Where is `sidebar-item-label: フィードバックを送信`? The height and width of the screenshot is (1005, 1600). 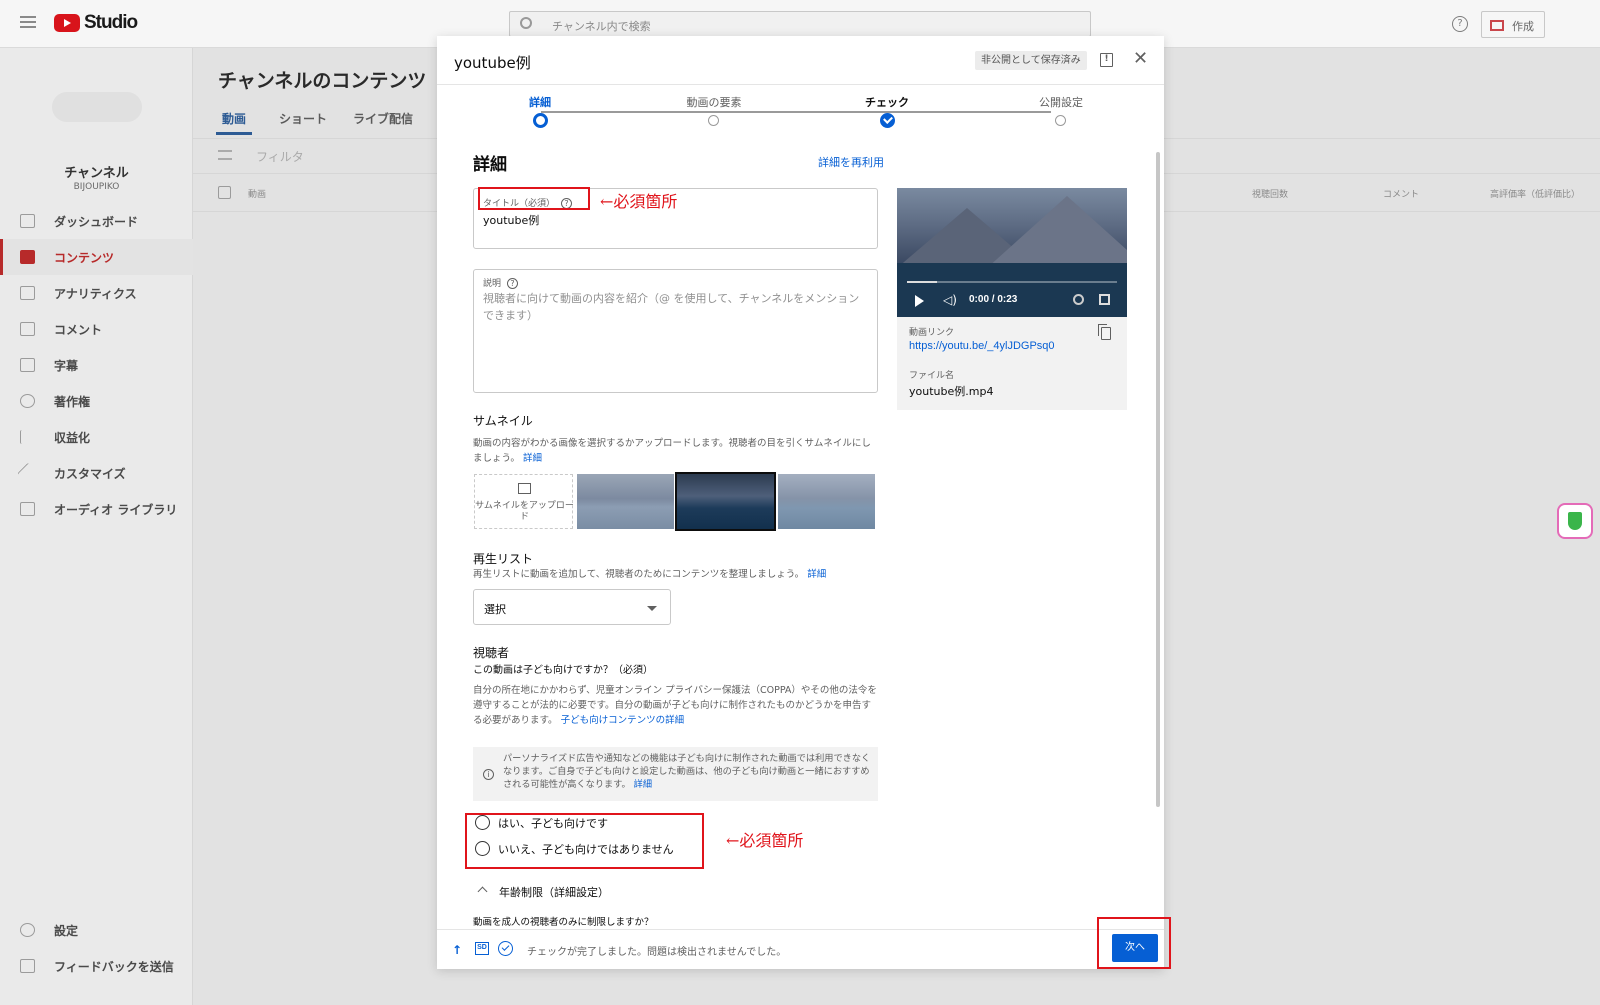 sidebar-item-label: フィードバックを送信 is located at coordinates (114, 967).